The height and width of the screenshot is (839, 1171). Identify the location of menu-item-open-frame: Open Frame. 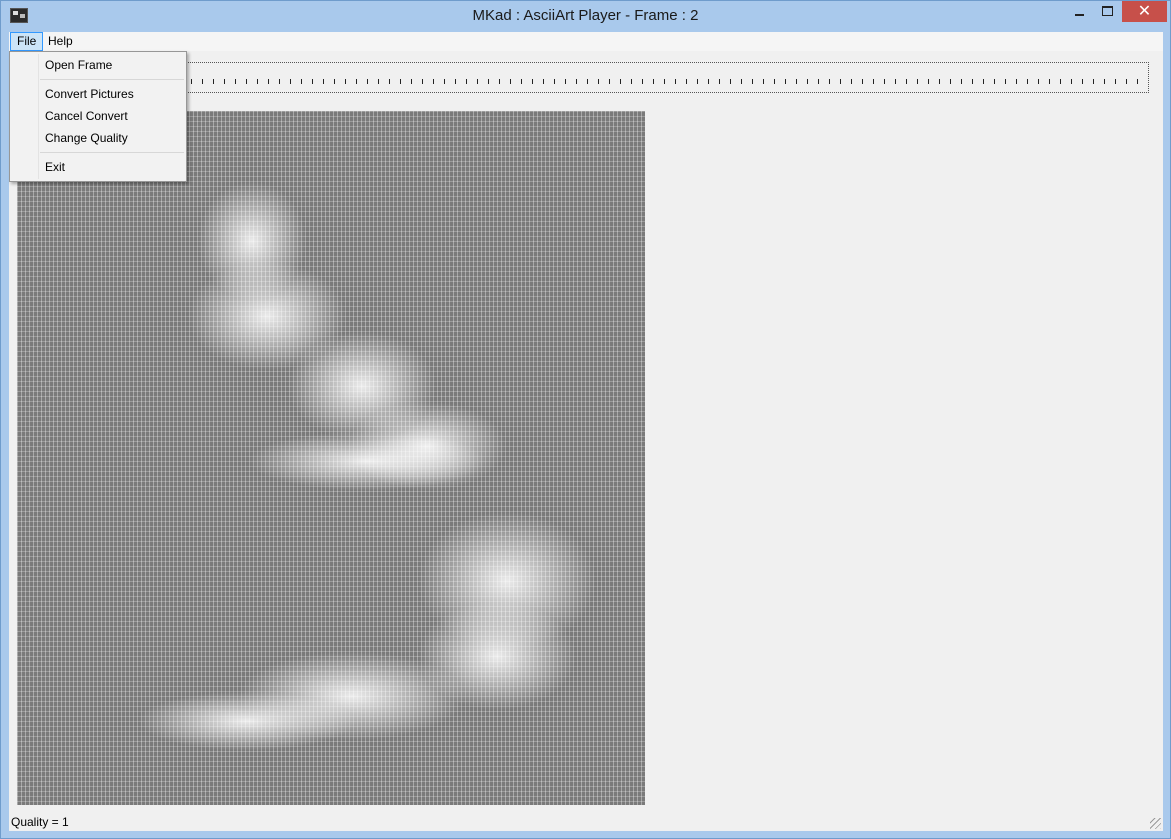
(98, 65).